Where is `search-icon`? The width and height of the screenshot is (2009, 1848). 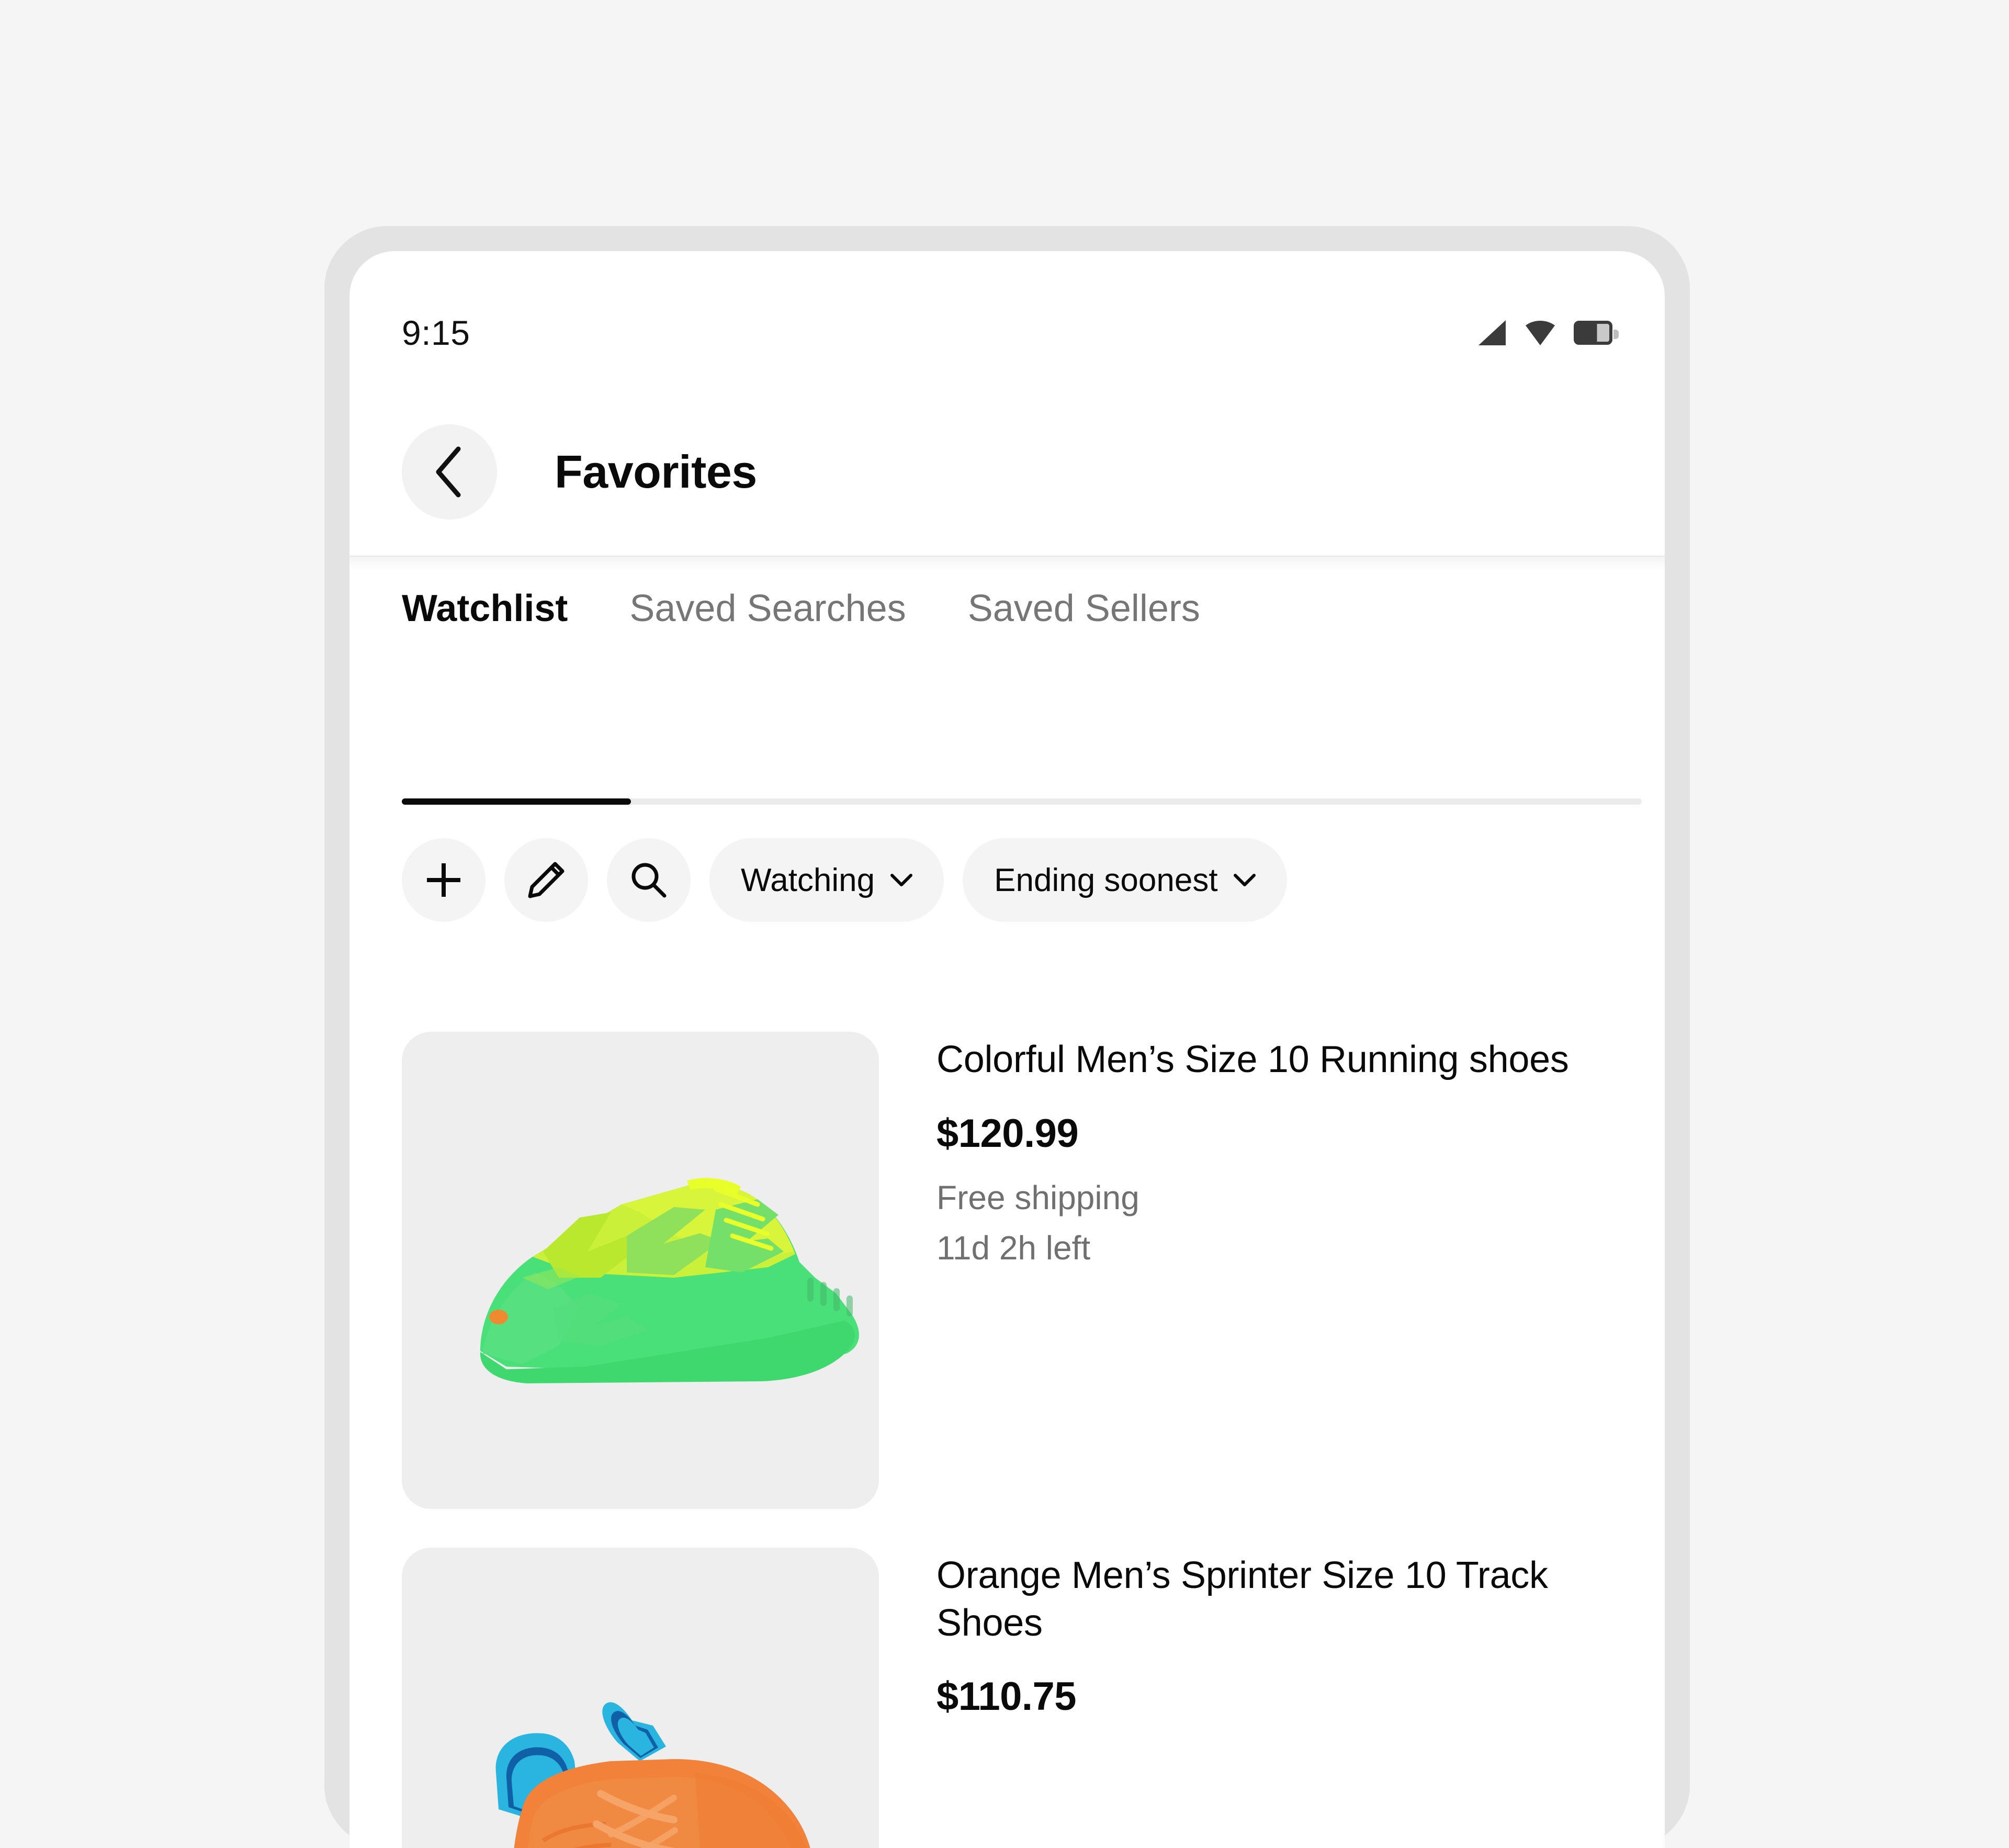 search-icon is located at coordinates (649, 880).